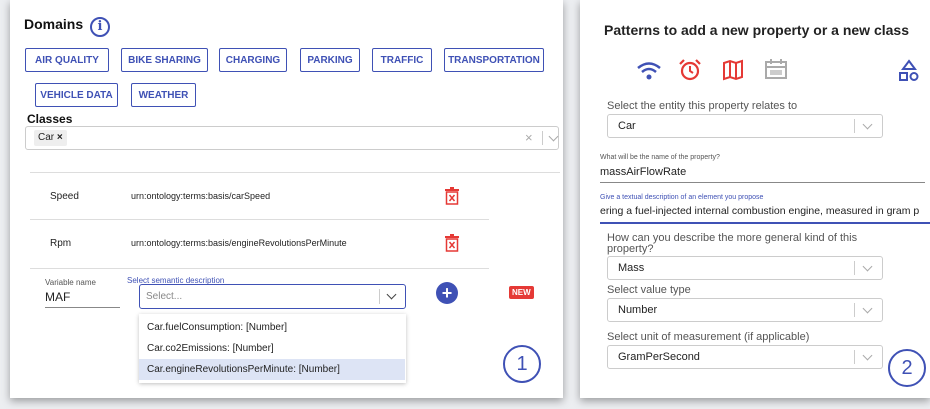  What do you see at coordinates (733, 70) in the screenshot?
I see `map-icon` at bounding box center [733, 70].